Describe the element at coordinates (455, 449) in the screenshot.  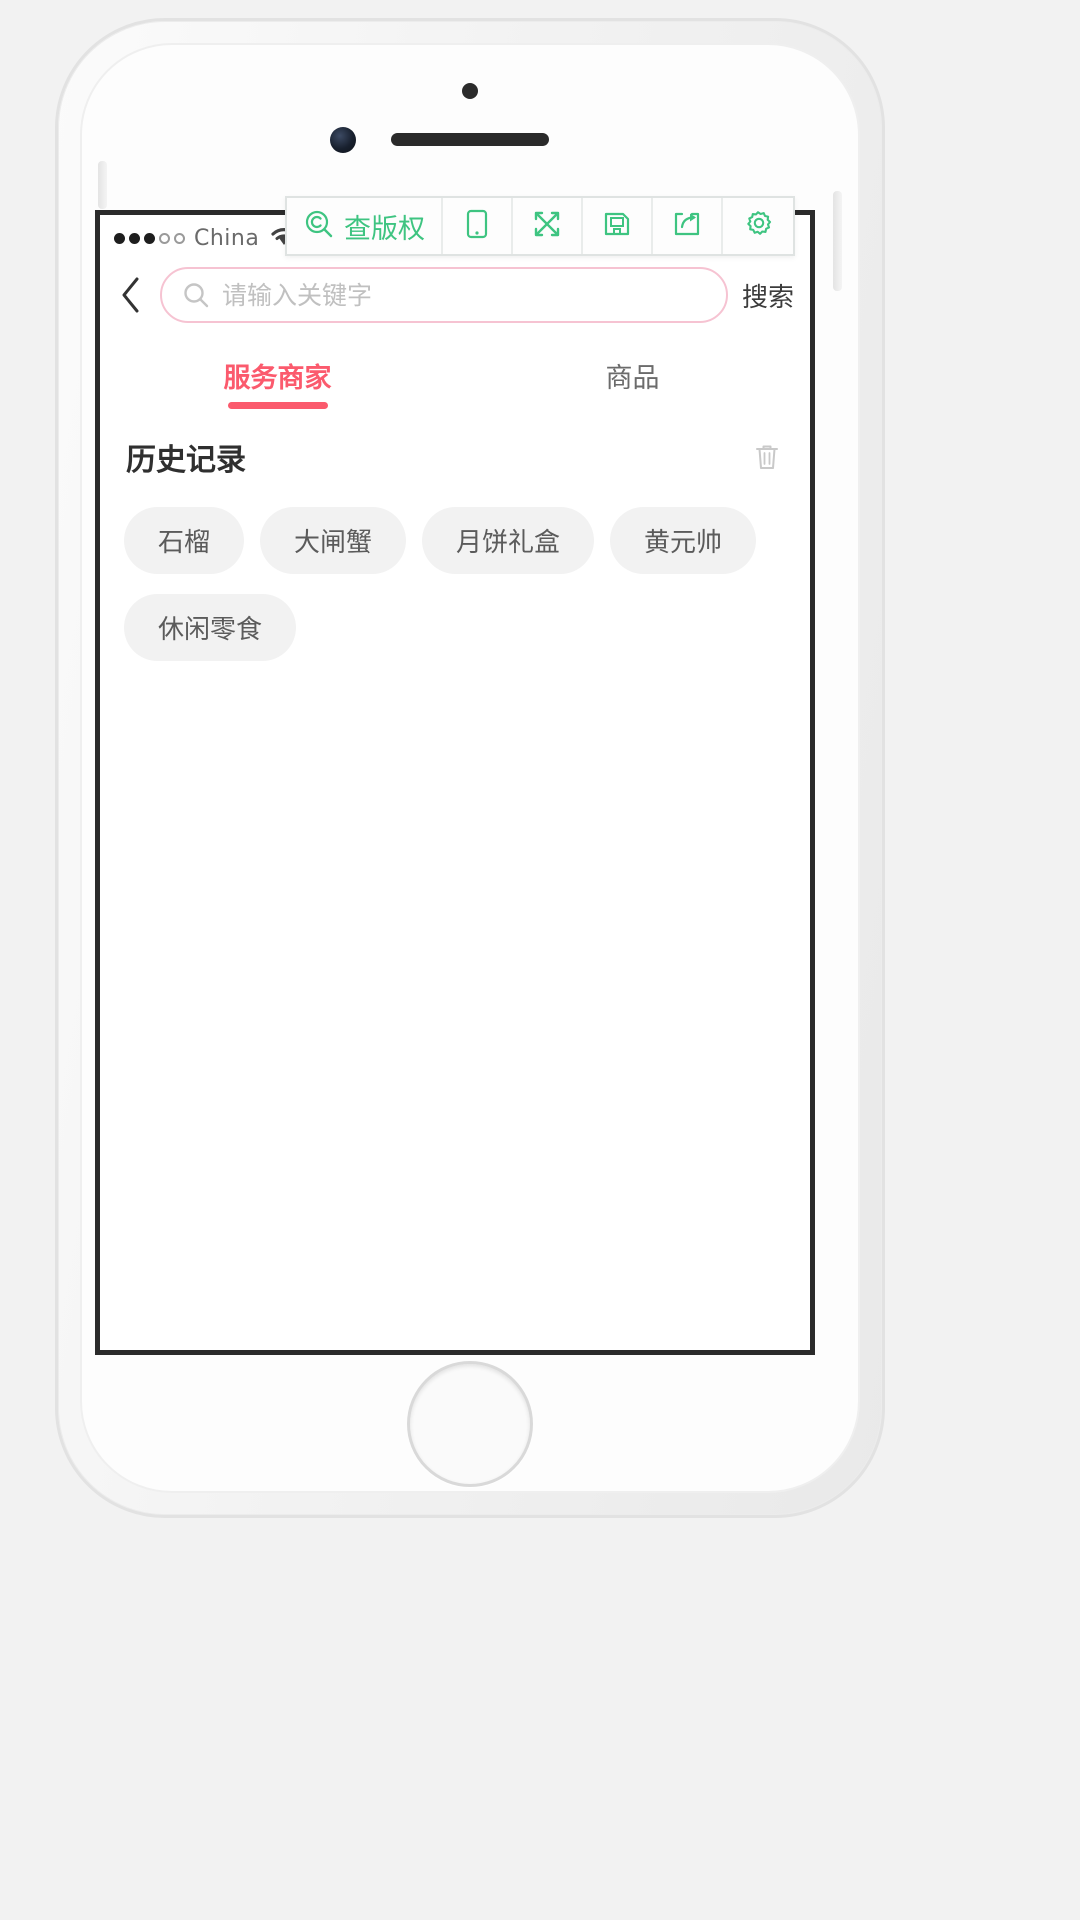
I see `history-header: 历史记录` at that location.